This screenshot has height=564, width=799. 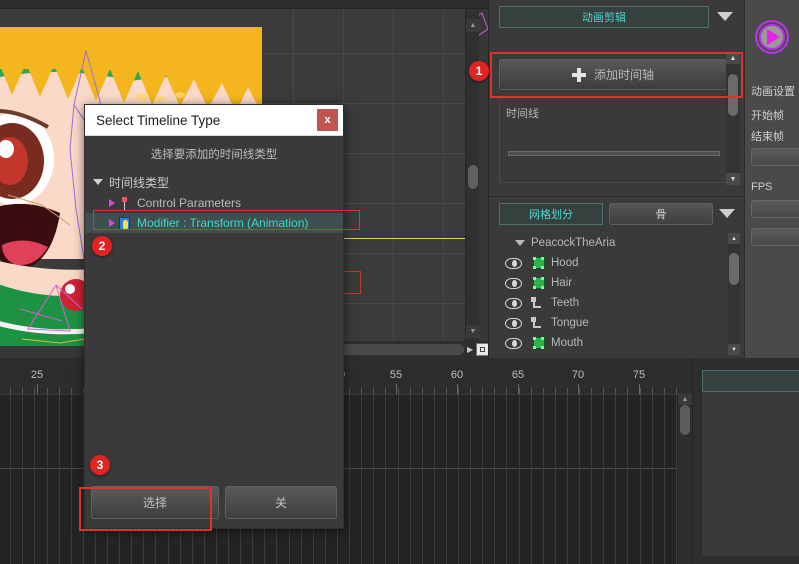 I want to click on canvas-horizontal-scrollbar: ▶, so click(x=412, y=349).